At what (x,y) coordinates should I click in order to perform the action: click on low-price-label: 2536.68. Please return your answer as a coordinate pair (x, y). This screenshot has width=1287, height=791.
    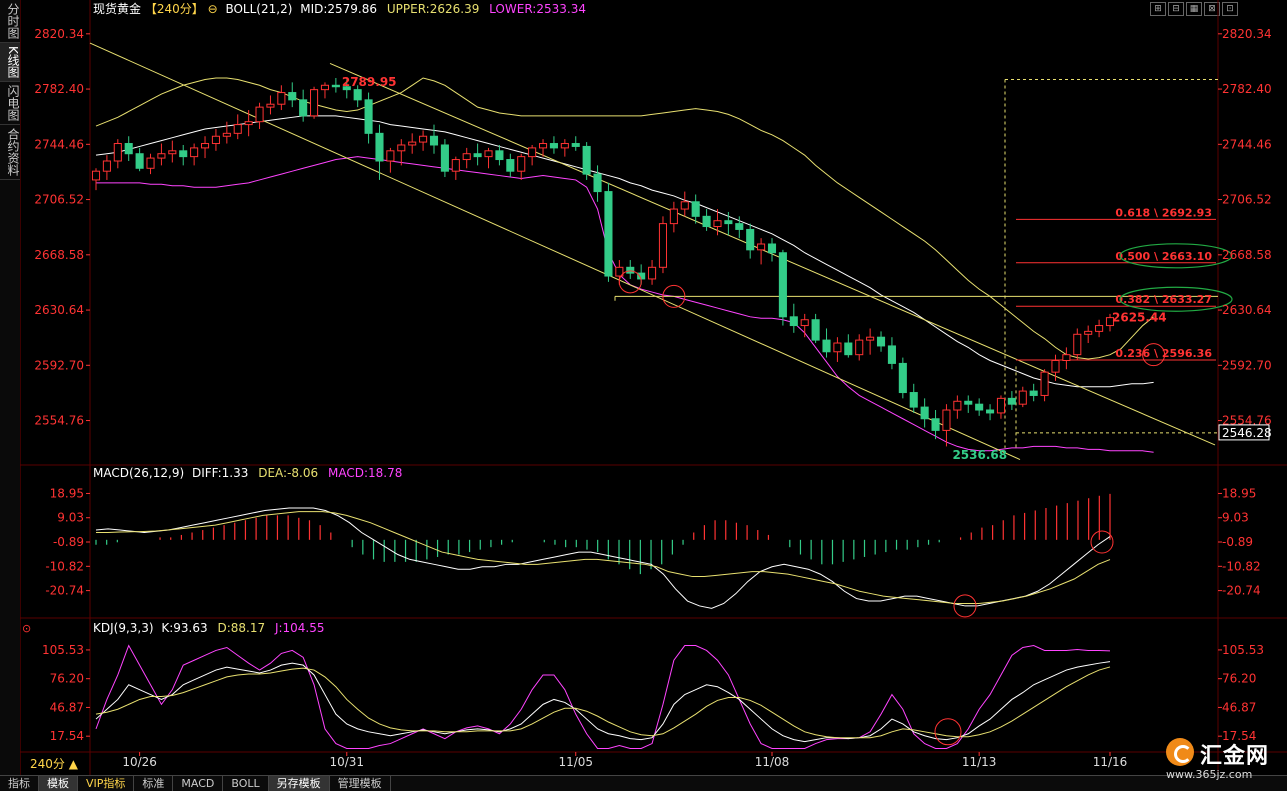
    Looking at the image, I should click on (979, 455).